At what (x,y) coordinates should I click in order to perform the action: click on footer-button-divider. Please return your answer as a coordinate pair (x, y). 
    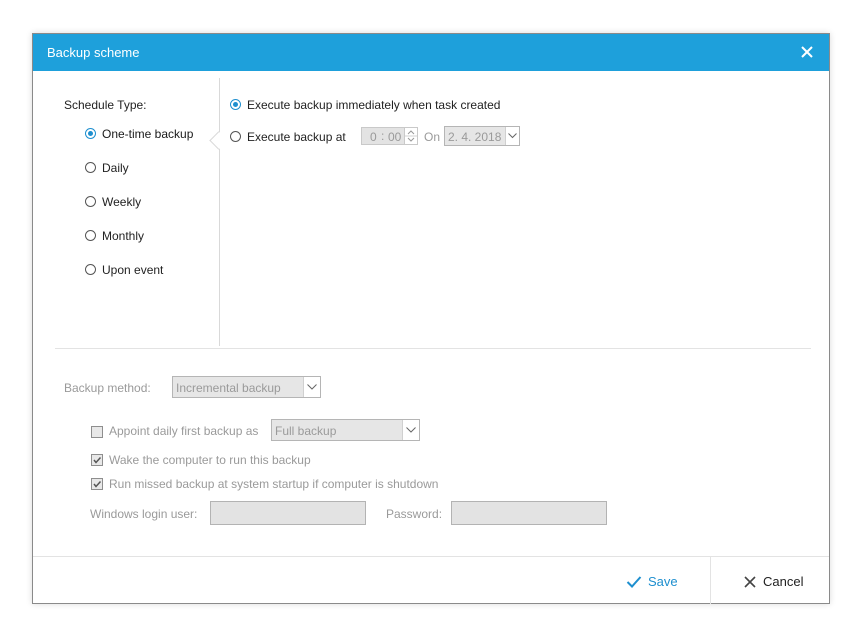
    Looking at the image, I should click on (710, 580).